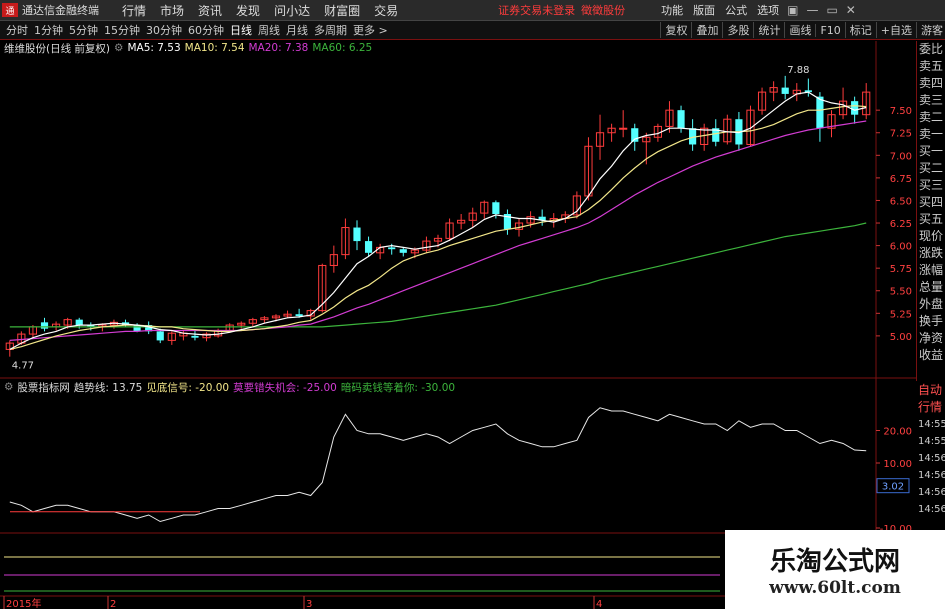  I want to click on date-label: 3, so click(309, 604).